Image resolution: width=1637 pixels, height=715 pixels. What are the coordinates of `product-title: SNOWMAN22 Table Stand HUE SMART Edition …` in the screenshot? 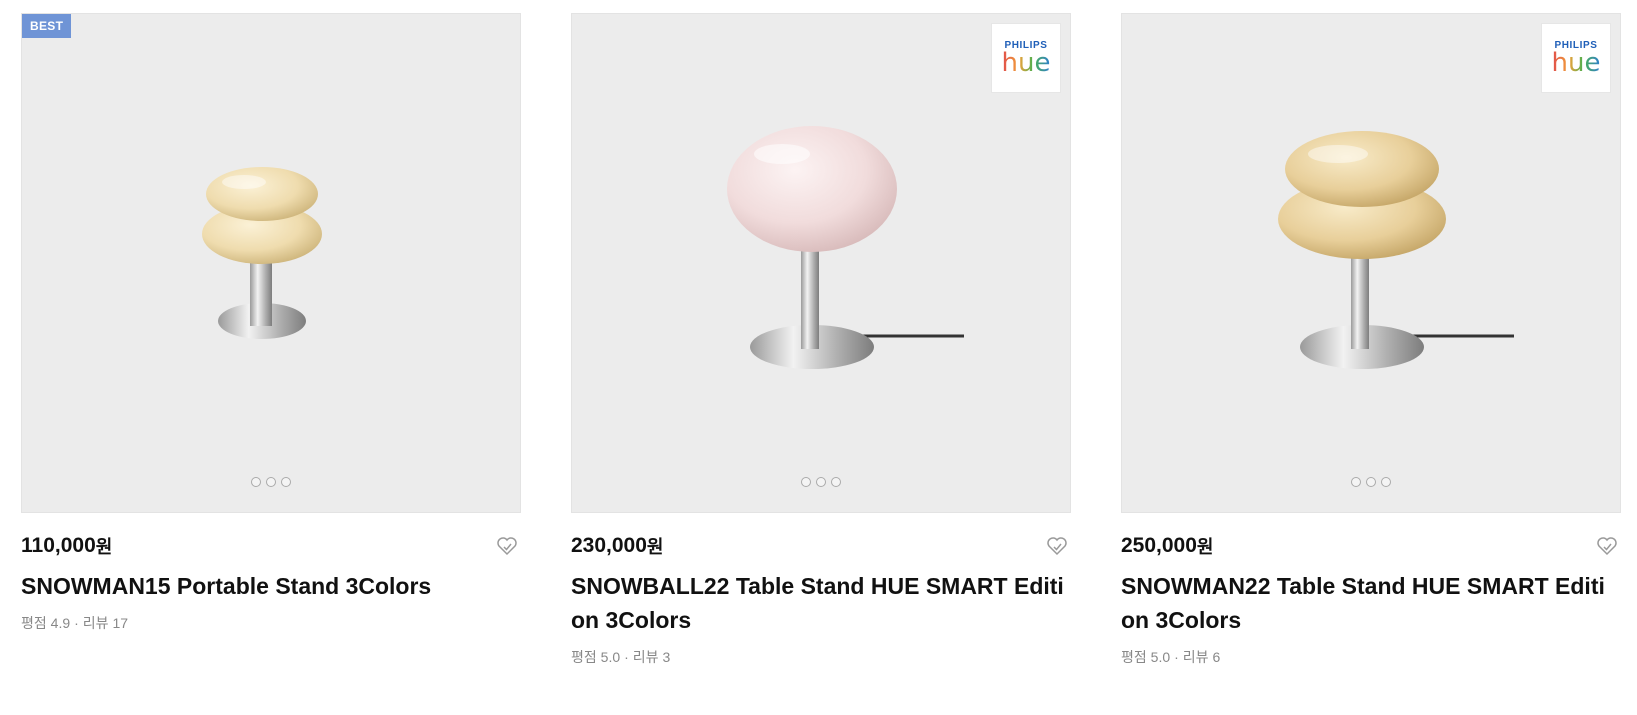 It's located at (1368, 603).